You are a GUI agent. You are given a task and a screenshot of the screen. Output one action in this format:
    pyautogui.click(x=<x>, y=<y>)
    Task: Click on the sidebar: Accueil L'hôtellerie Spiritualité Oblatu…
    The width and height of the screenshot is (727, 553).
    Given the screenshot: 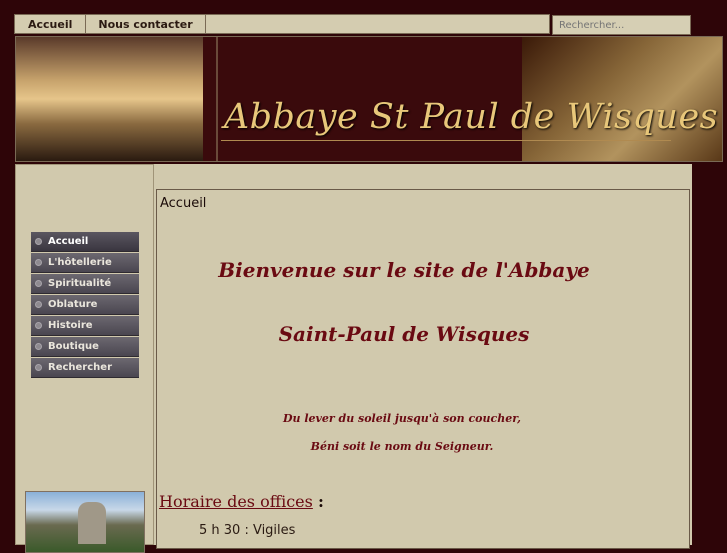 What is the action you would take?
    pyautogui.click(x=84, y=358)
    